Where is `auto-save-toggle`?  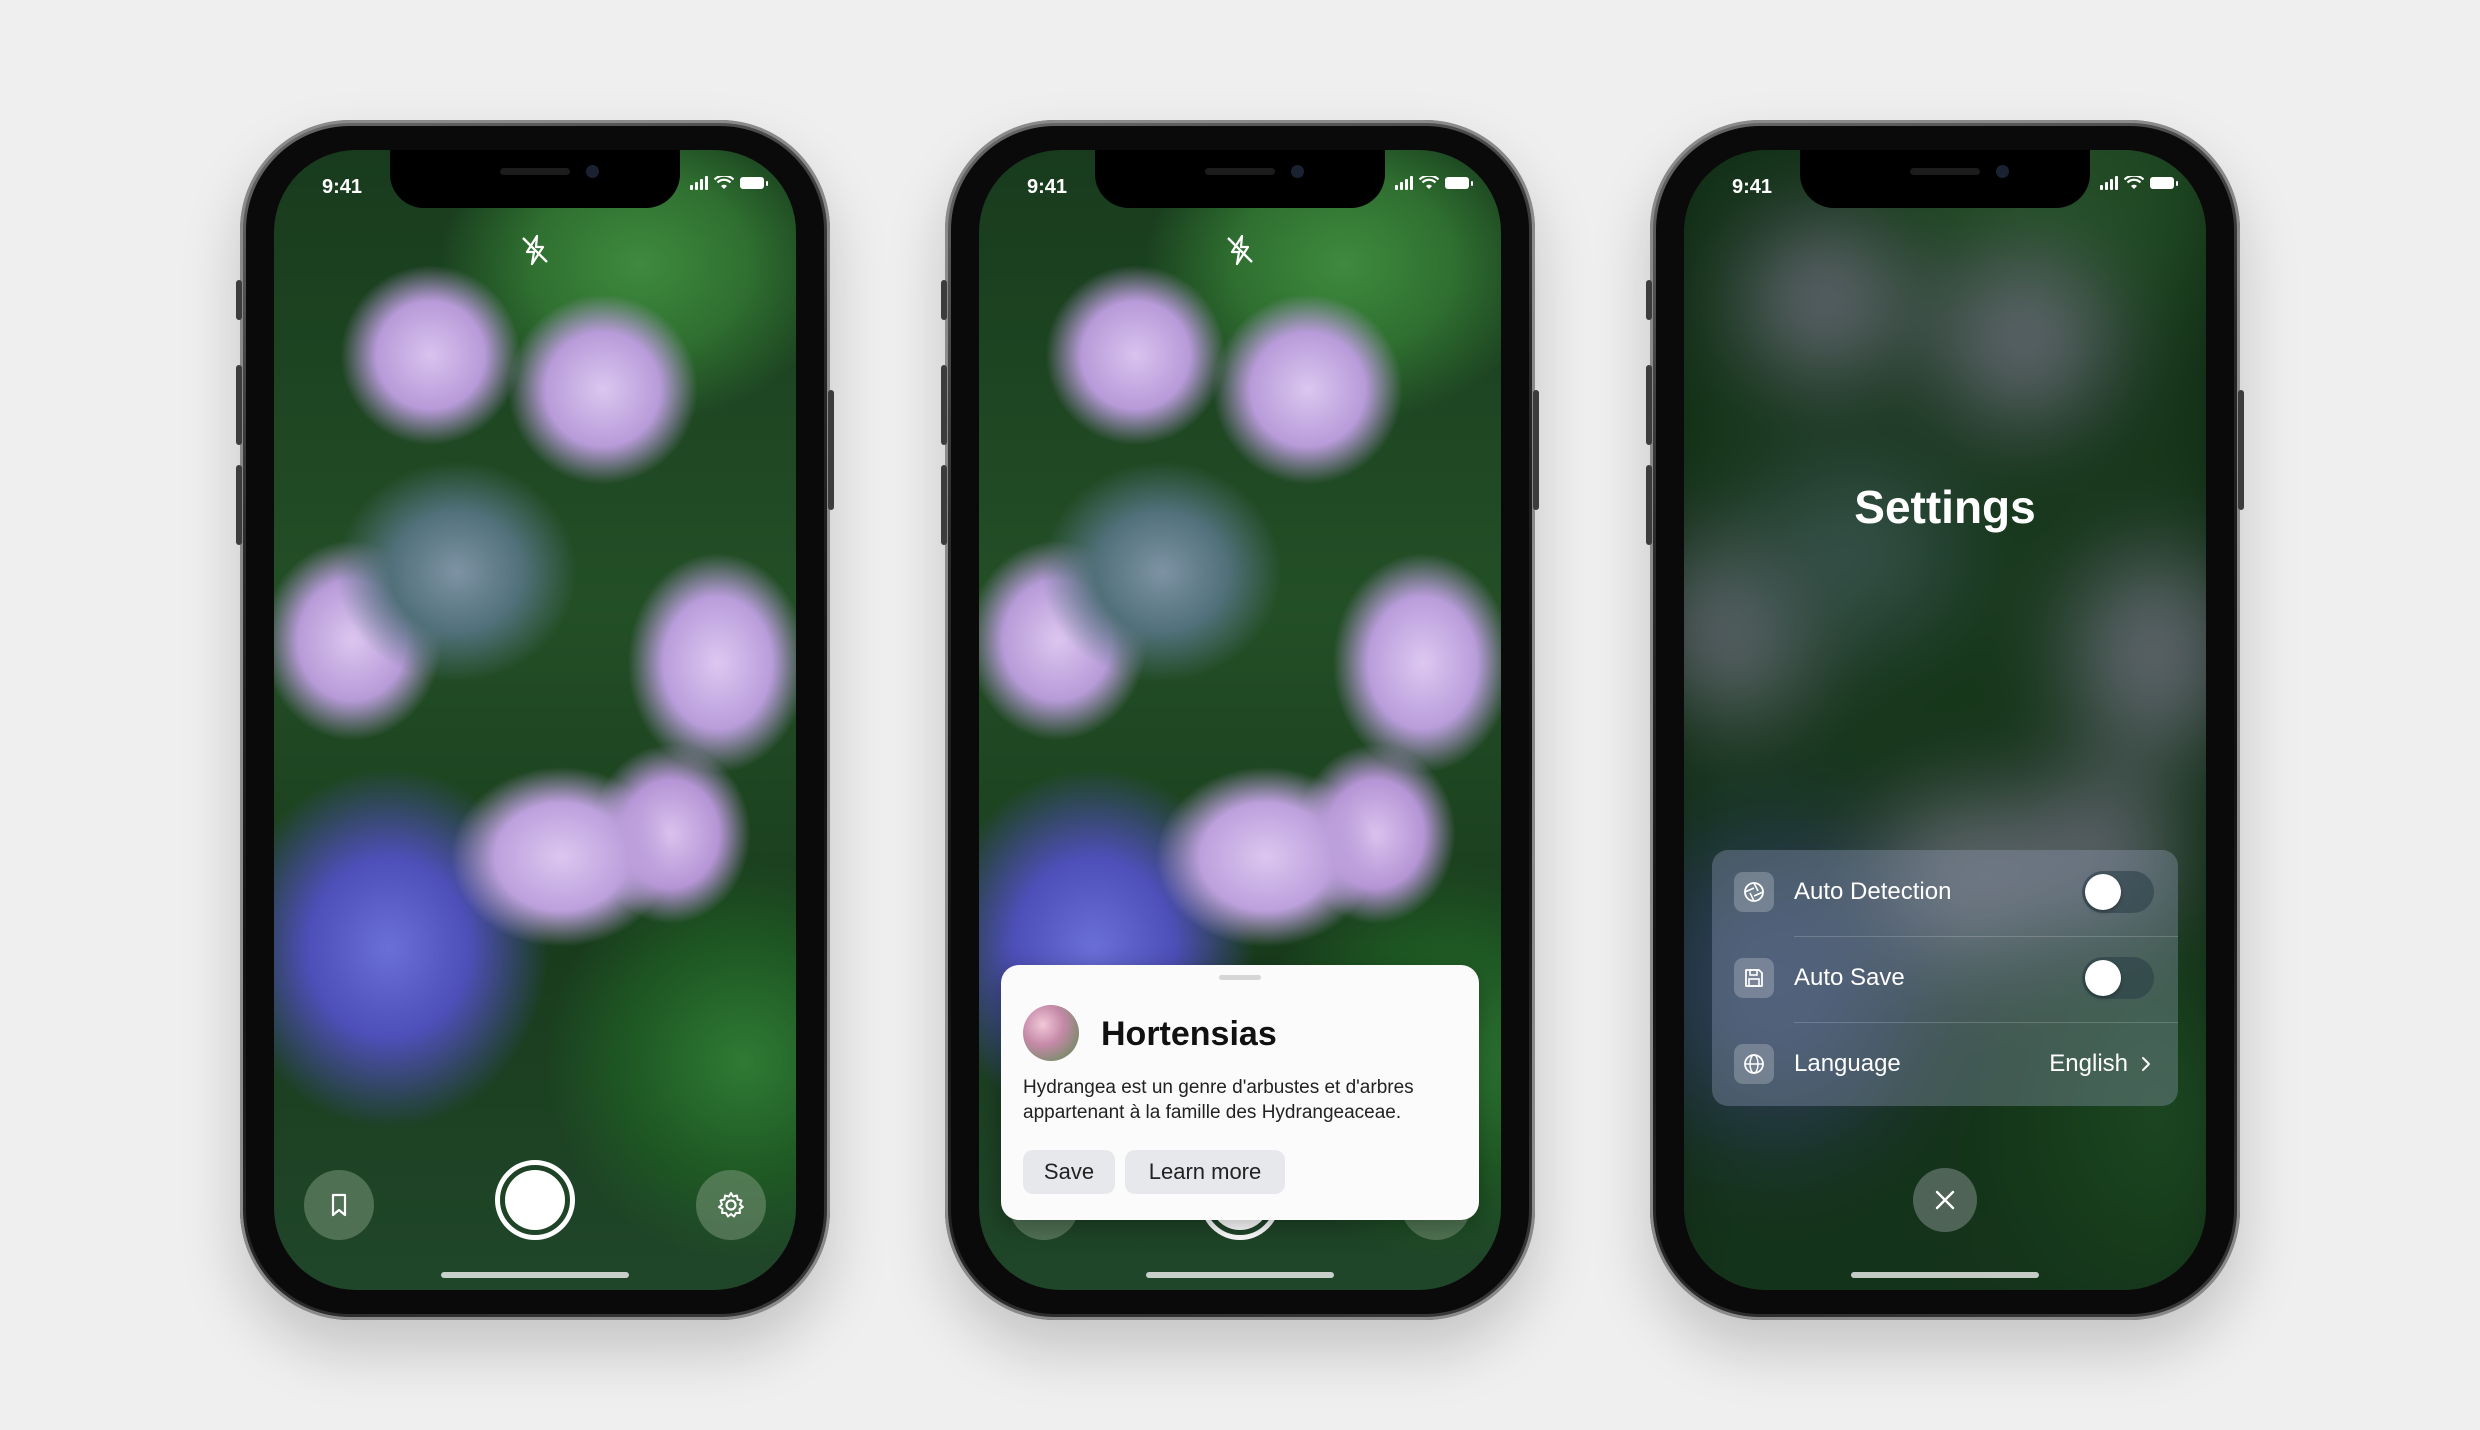
auto-save-toggle is located at coordinates (2118, 978).